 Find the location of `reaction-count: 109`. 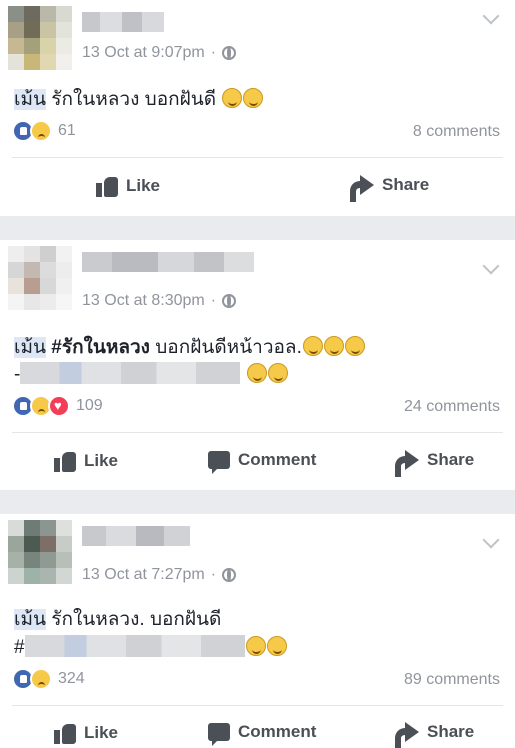

reaction-count: 109 is located at coordinates (89, 405).